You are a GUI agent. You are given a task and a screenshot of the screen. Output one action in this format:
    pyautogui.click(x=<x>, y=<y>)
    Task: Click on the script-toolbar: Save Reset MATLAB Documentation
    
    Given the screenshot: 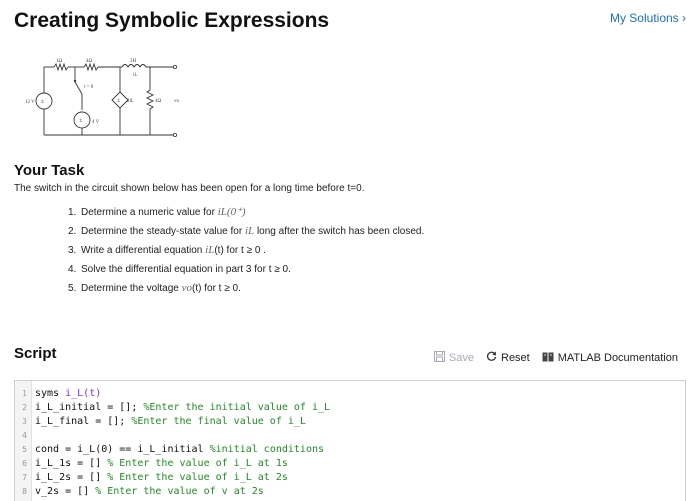 What is the action you would take?
    pyautogui.click(x=550, y=358)
    